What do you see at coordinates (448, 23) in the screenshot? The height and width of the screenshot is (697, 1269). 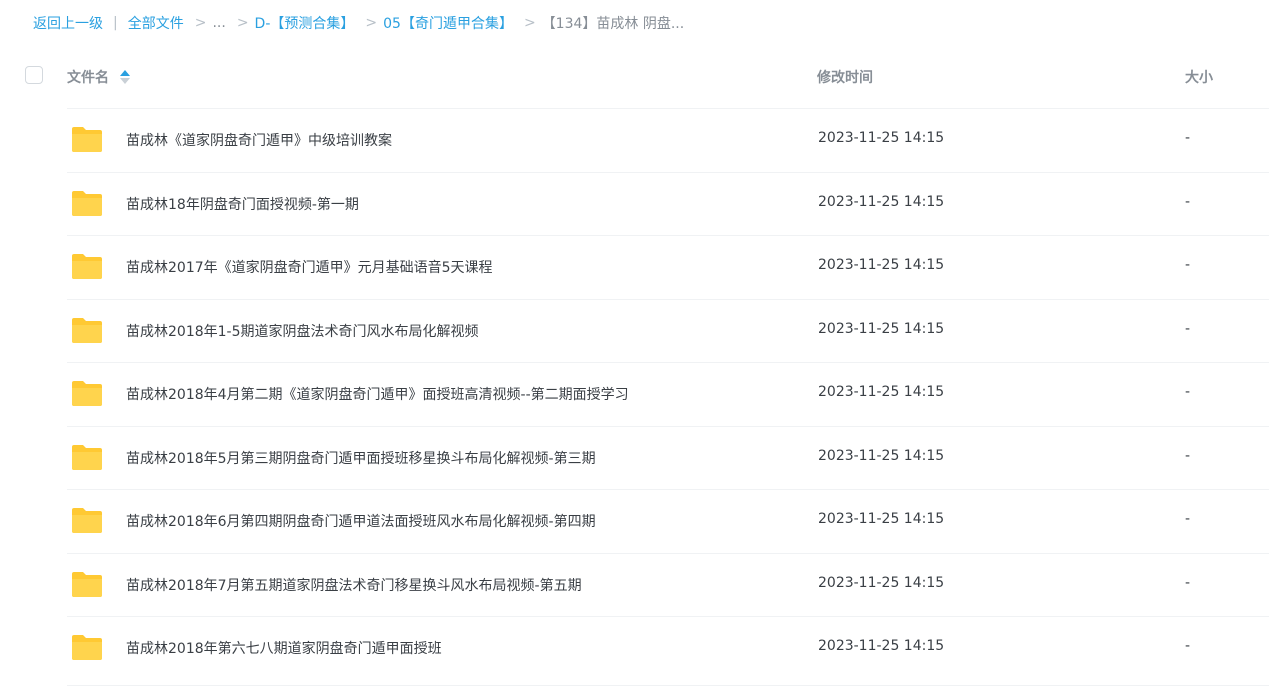 I see `breadcrumb-level2: 05【奇门遁甲合集】` at bounding box center [448, 23].